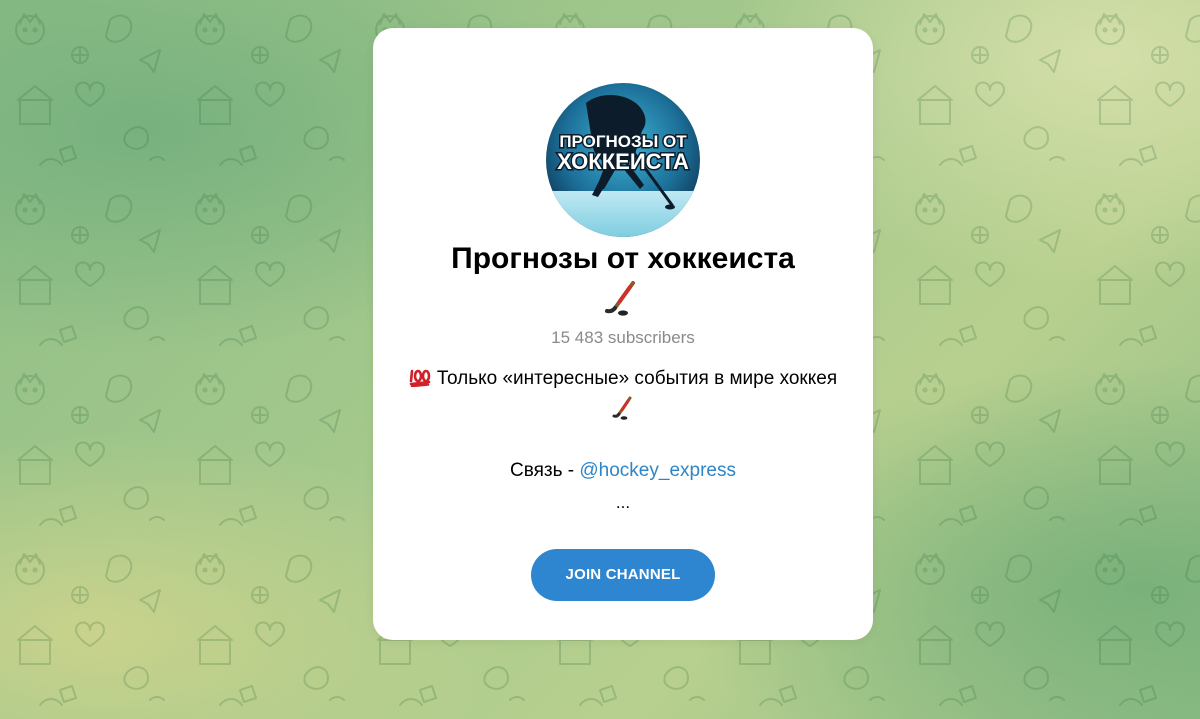  What do you see at coordinates (623, 337) in the screenshot?
I see `subscriber-count: 15 483 subscribers` at bounding box center [623, 337].